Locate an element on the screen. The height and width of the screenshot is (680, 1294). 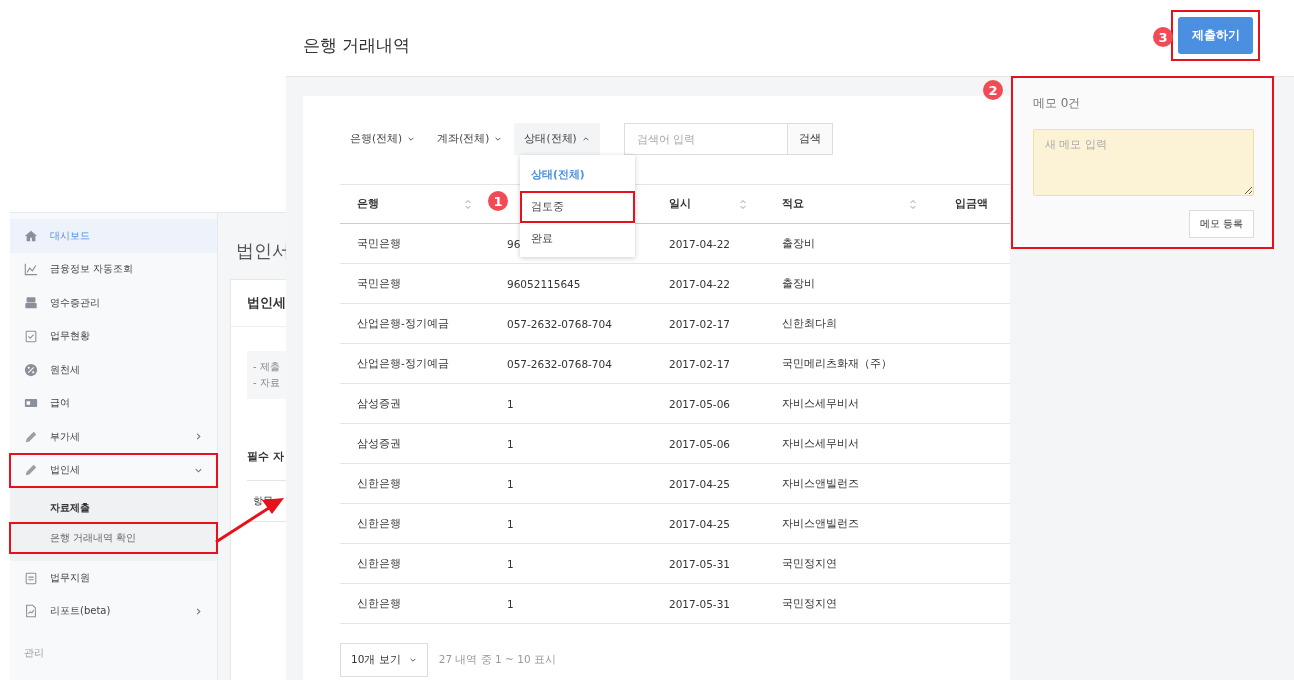
table-cell: 국민메리츠화재（주） is located at coordinates (837, 363).